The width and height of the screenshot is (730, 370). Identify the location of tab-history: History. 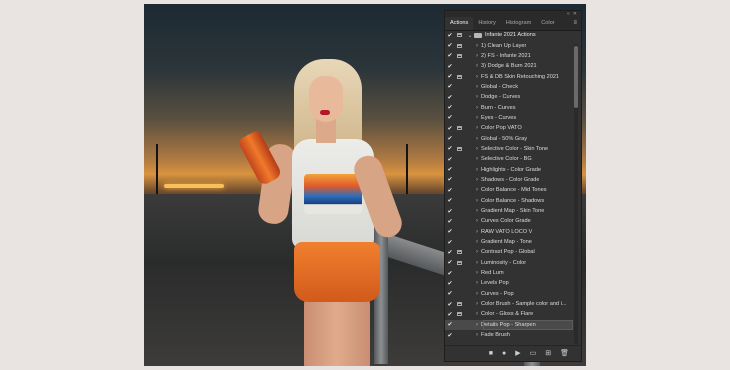
(486, 23).